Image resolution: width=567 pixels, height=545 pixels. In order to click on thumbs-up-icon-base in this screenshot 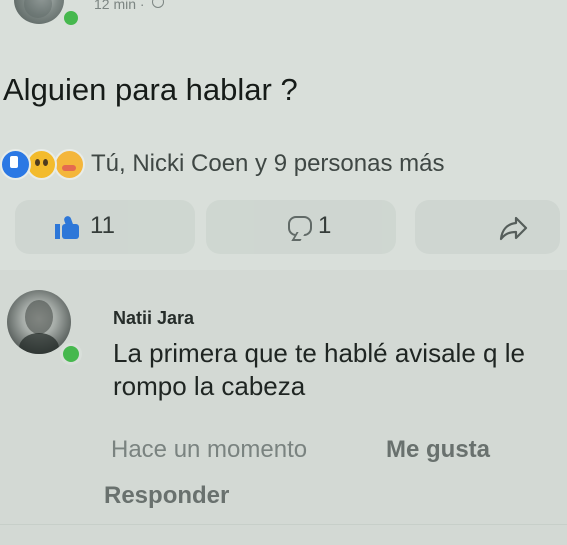, I will do `click(57, 231)`.